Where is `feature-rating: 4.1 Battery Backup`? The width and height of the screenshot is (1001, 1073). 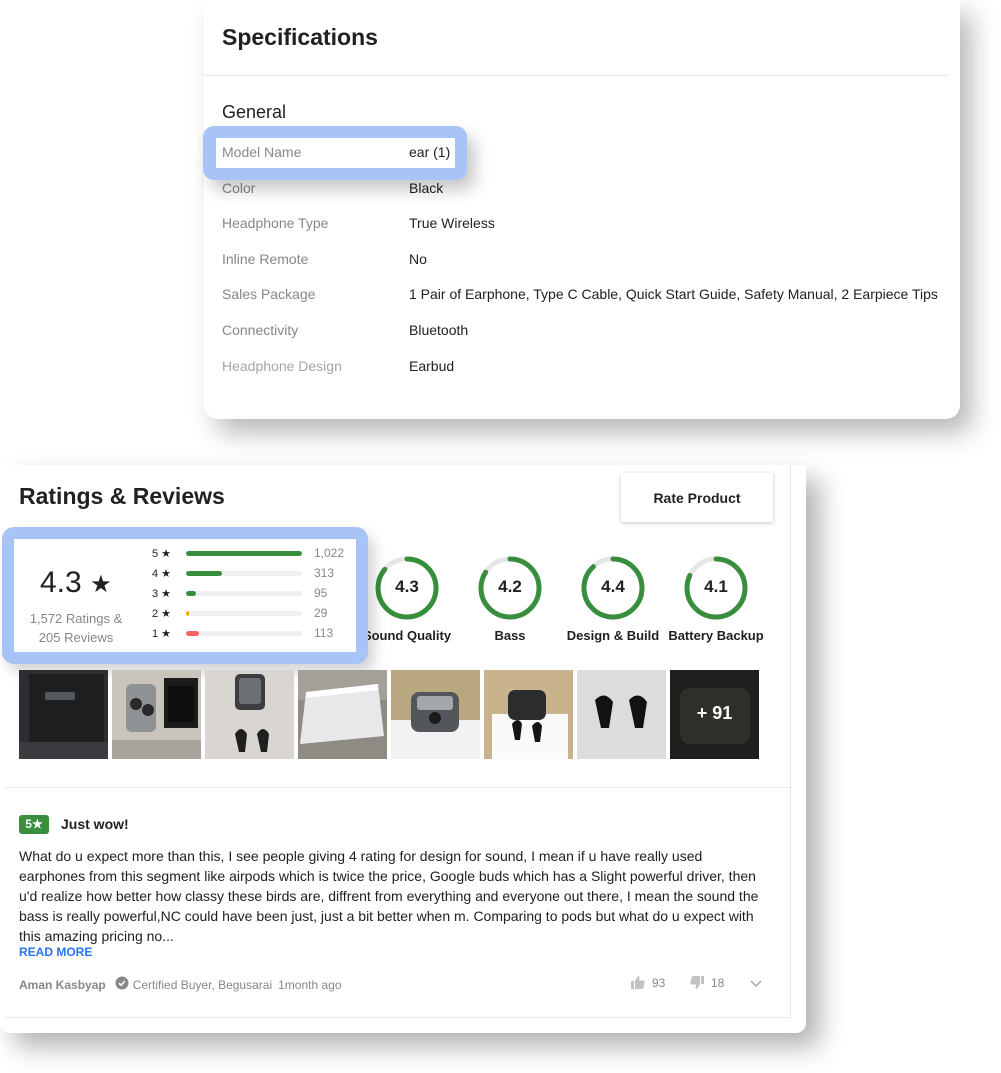 feature-rating: 4.1 Battery Backup is located at coordinates (716, 601).